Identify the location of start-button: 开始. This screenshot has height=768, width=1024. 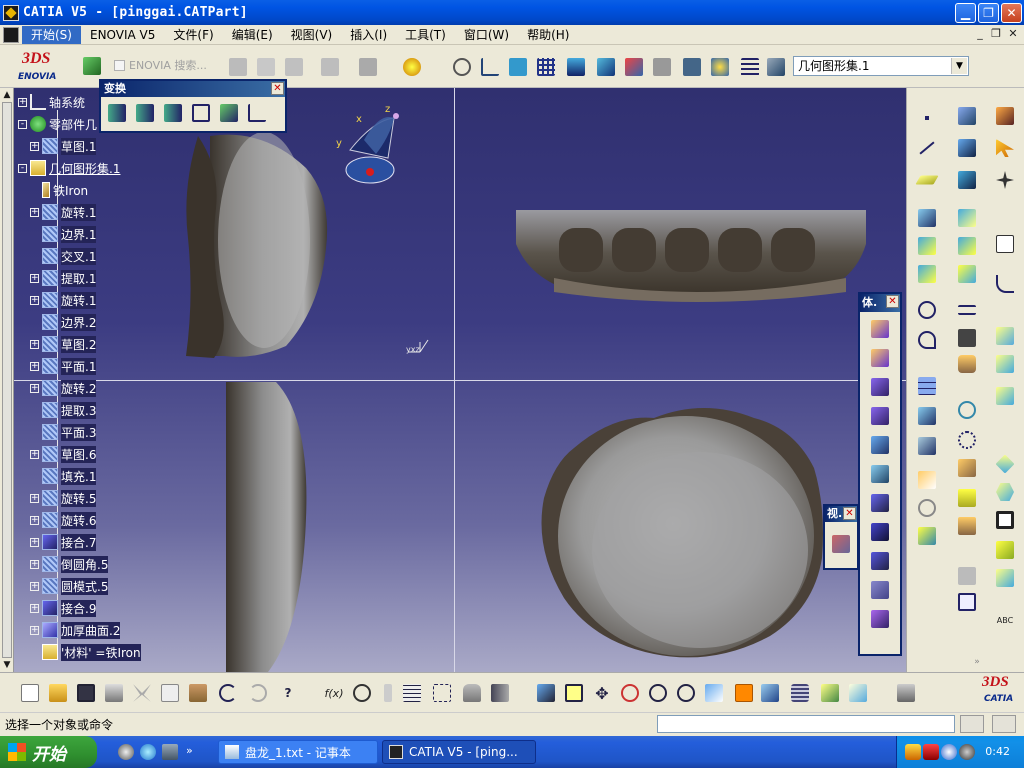
(48, 752).